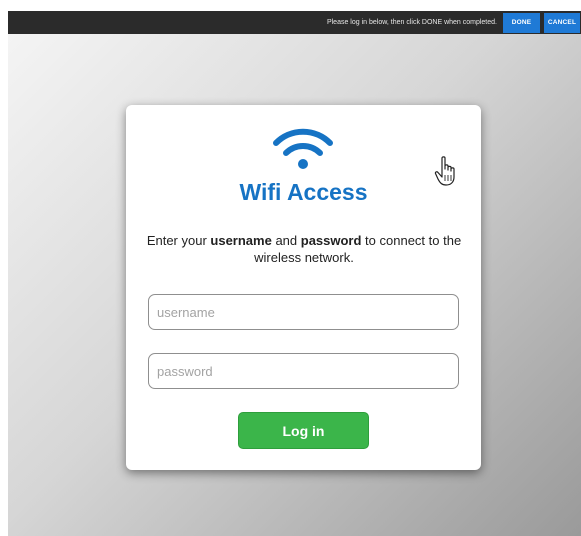  What do you see at coordinates (303, 371) in the screenshot?
I see `password-input` at bounding box center [303, 371].